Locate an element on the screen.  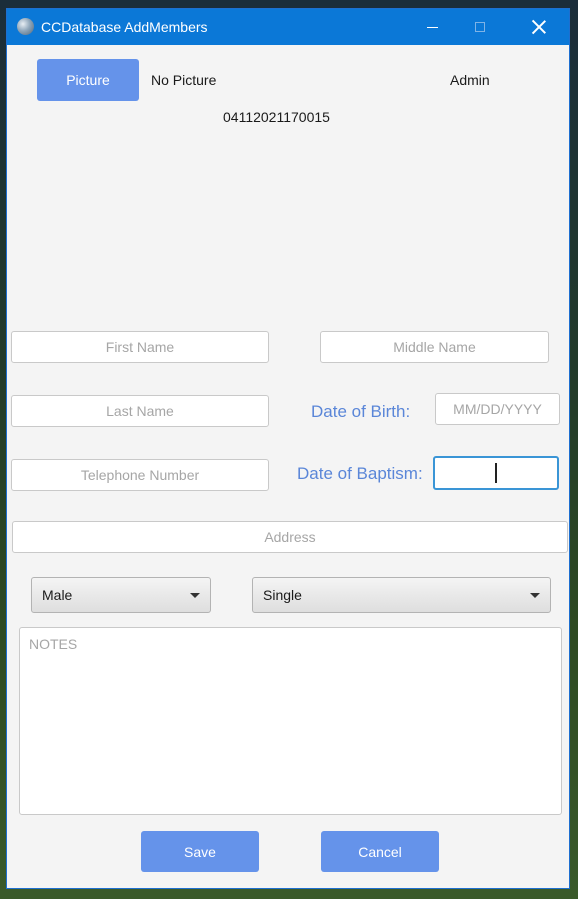
picture-status: No Picture is located at coordinates (184, 80).